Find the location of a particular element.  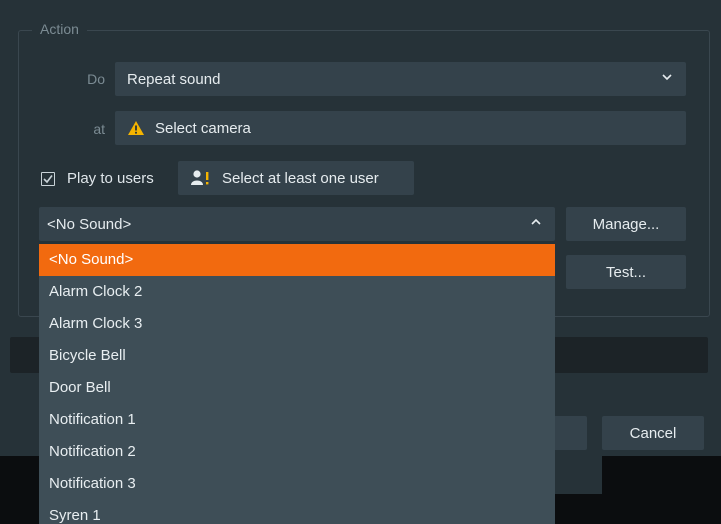

select-user-button: Select at least one user is located at coordinates (296, 178).